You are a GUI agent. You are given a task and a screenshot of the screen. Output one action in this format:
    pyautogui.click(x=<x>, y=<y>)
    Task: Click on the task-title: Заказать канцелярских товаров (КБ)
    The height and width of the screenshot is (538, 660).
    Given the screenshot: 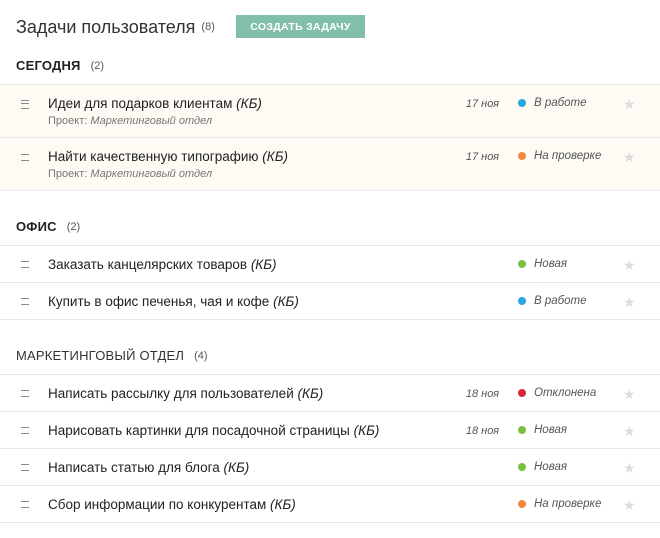 What is the action you would take?
    pyautogui.click(x=162, y=264)
    